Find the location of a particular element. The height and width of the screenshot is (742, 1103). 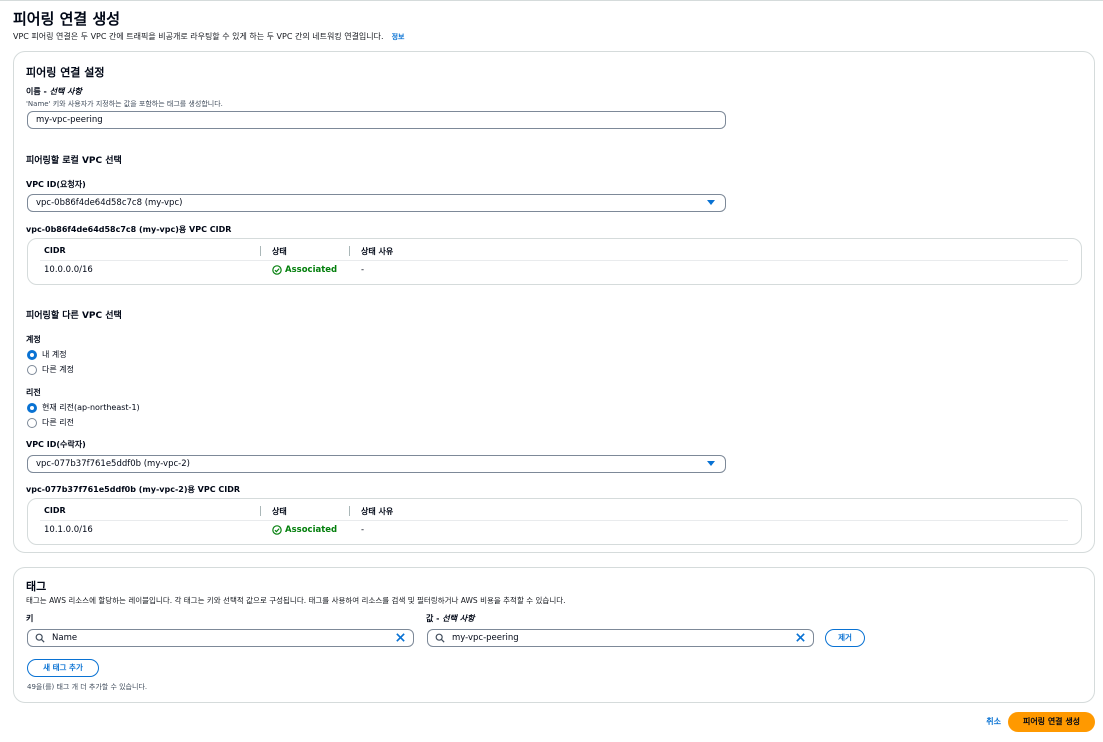

radio-label: 내 계정 is located at coordinates (54, 354).